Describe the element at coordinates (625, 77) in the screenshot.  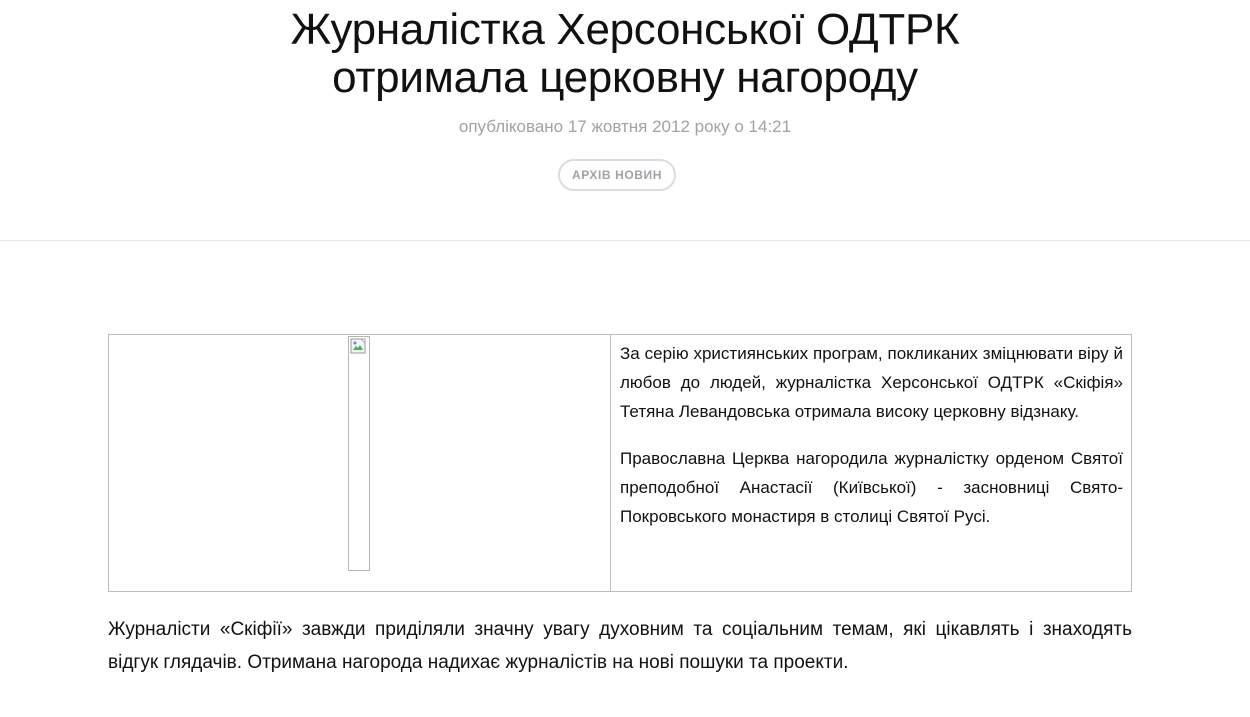
I see `article-title-line-2: отримала церковну нагороду` at that location.